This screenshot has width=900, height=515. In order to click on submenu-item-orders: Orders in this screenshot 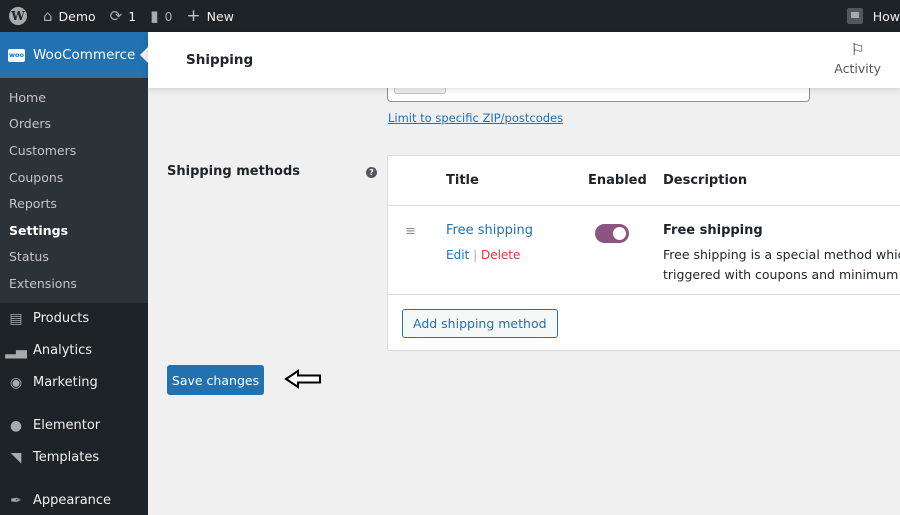, I will do `click(74, 124)`.